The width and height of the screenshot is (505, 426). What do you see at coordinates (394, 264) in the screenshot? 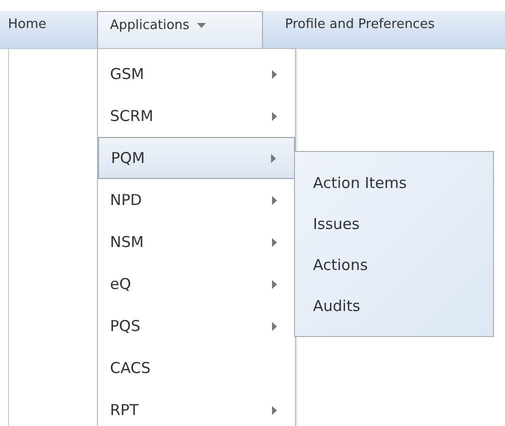
I see `submenu-item: Actions` at bounding box center [394, 264].